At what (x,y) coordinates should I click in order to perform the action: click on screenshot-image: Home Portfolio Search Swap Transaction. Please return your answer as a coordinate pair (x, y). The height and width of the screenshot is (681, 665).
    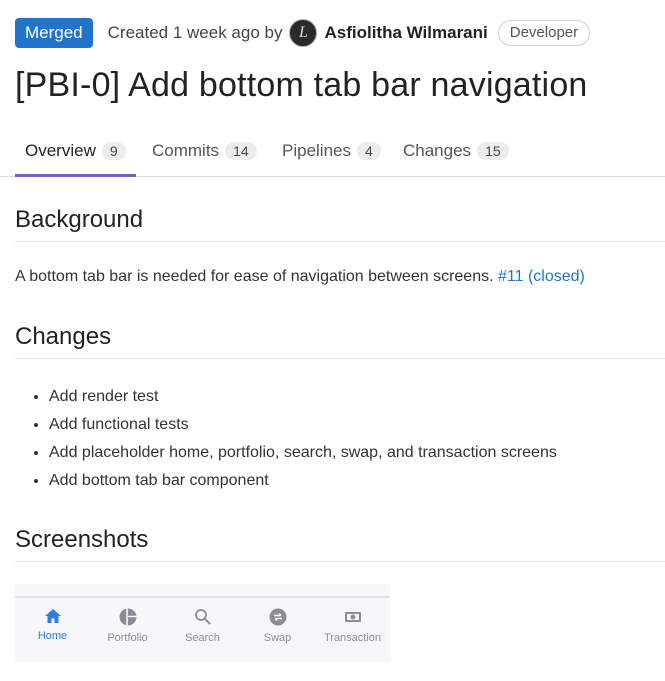
    Looking at the image, I should click on (202, 623).